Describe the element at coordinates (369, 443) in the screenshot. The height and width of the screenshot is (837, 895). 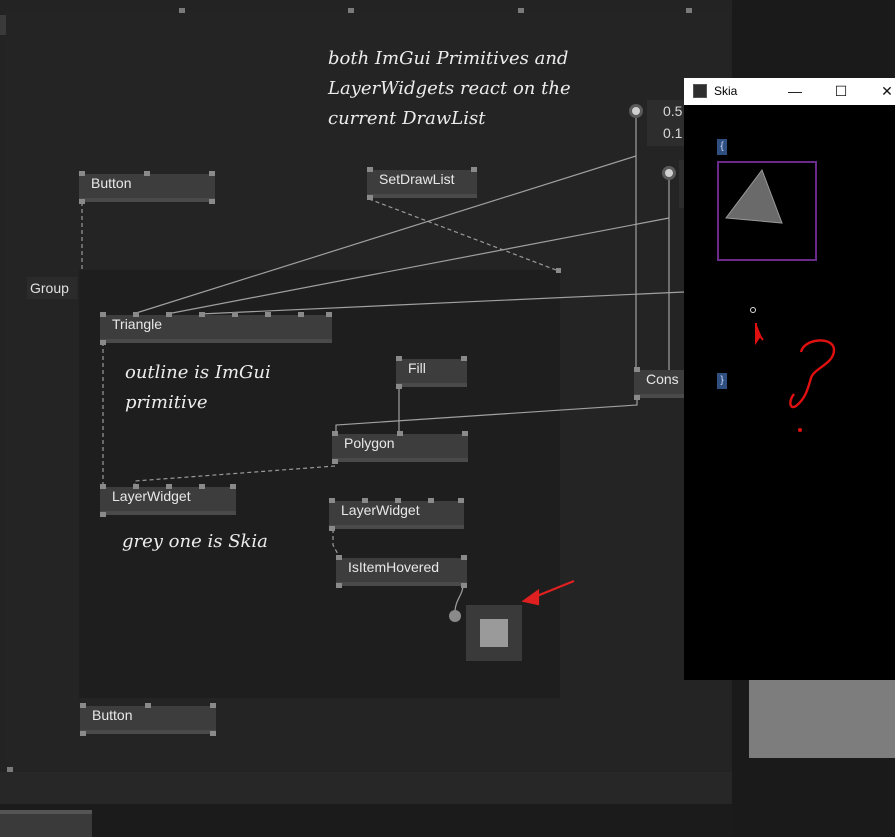
I see `node-label: Polygon` at that location.